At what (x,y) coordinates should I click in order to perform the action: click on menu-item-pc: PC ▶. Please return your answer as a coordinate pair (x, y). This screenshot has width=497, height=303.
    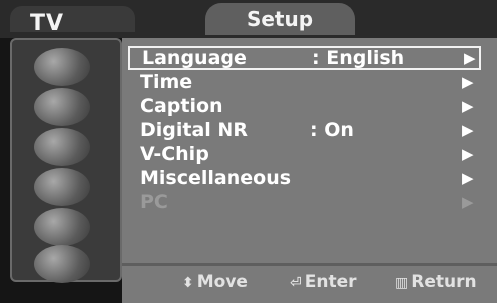
    Looking at the image, I should click on (309, 202).